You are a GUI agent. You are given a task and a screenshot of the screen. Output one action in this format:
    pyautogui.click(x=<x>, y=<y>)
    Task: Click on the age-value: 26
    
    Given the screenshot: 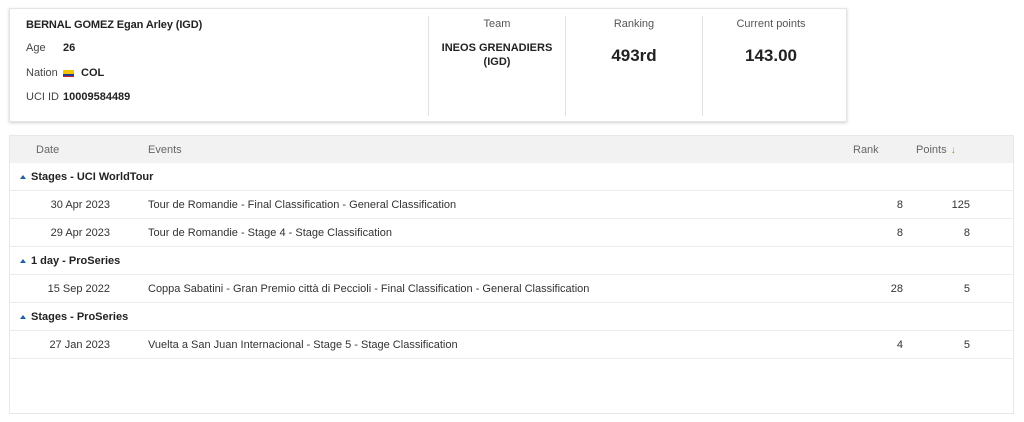 What is the action you would take?
    pyautogui.click(x=69, y=48)
    